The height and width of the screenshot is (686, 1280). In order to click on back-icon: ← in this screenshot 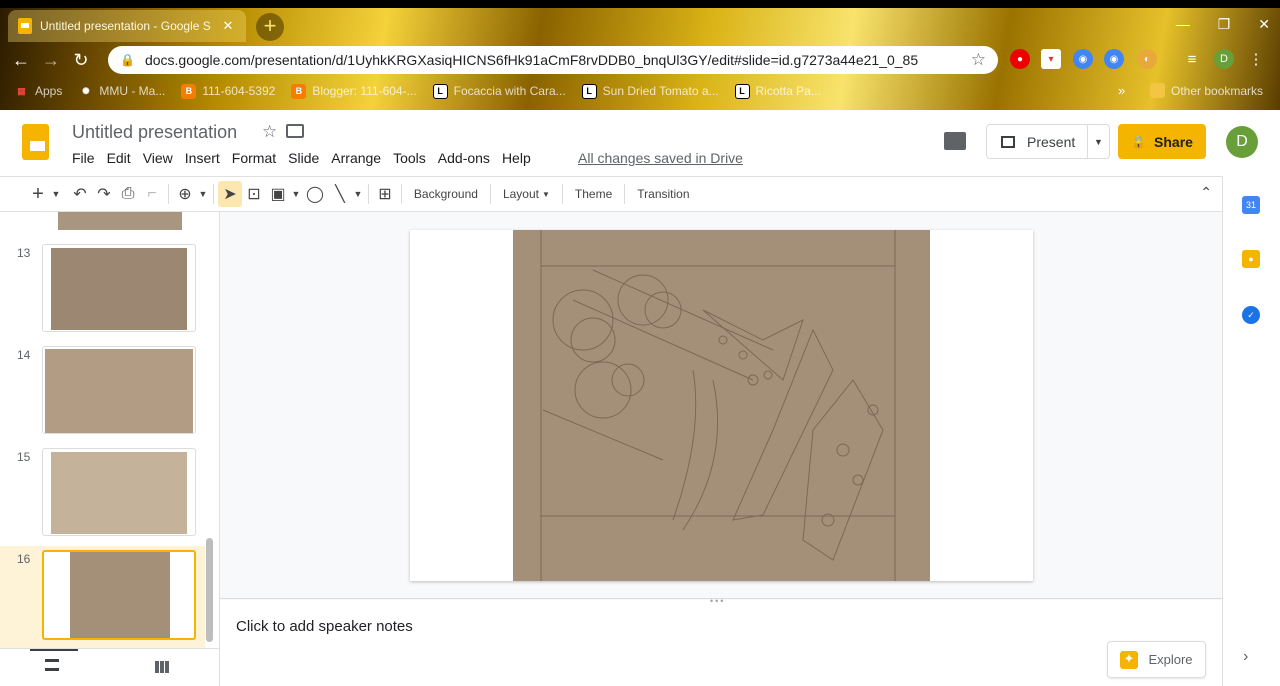, I will do `click(21, 60)`.